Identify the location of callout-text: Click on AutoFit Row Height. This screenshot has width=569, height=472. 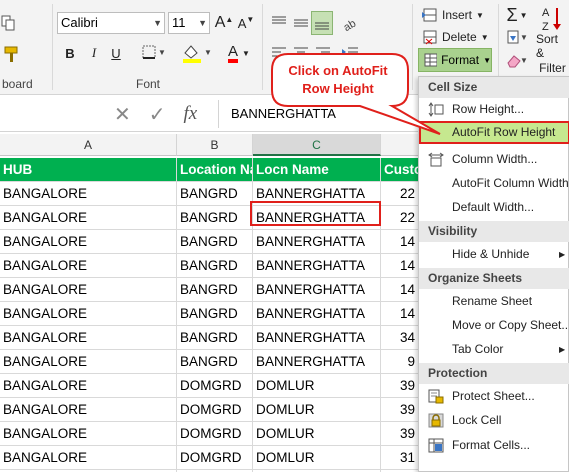
(338, 80).